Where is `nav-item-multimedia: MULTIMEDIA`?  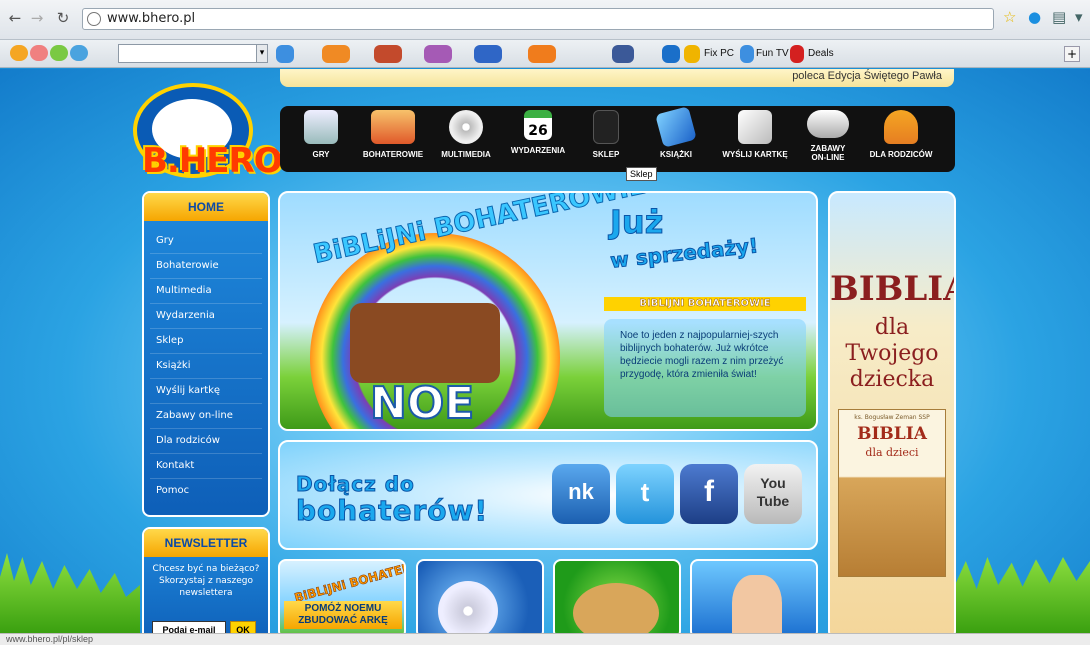 nav-item-multimedia: MULTIMEDIA is located at coordinates (466, 134).